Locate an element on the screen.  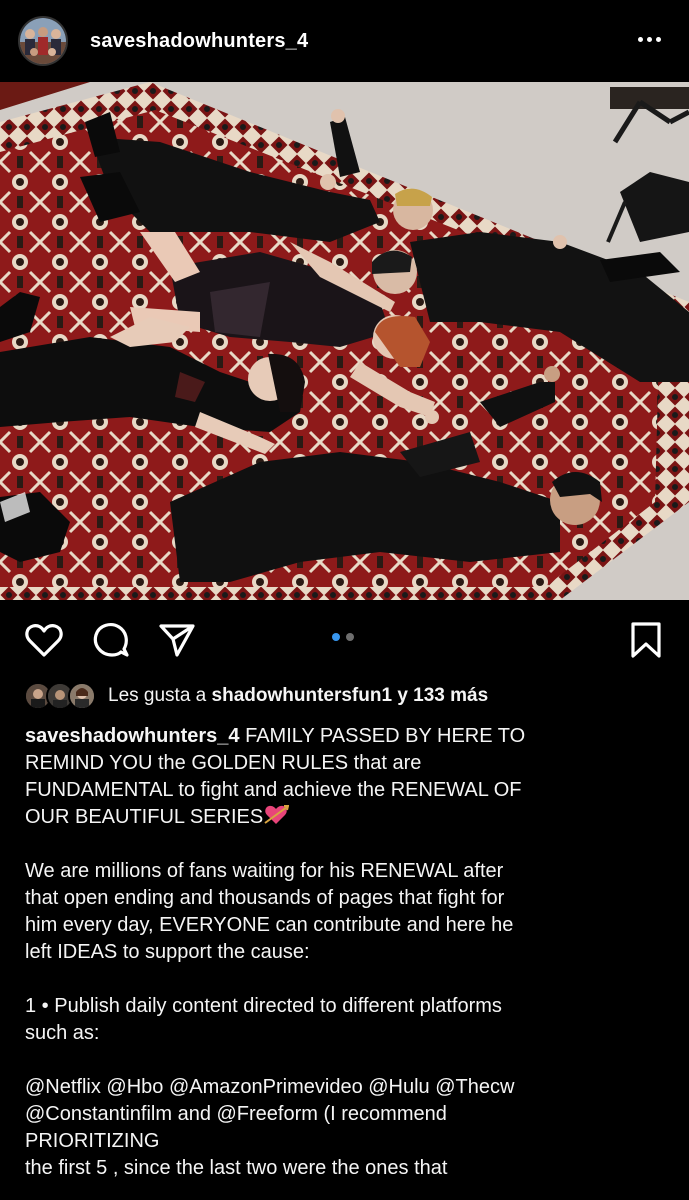
more-horizontal-icon is located at coordinates (649, 39).